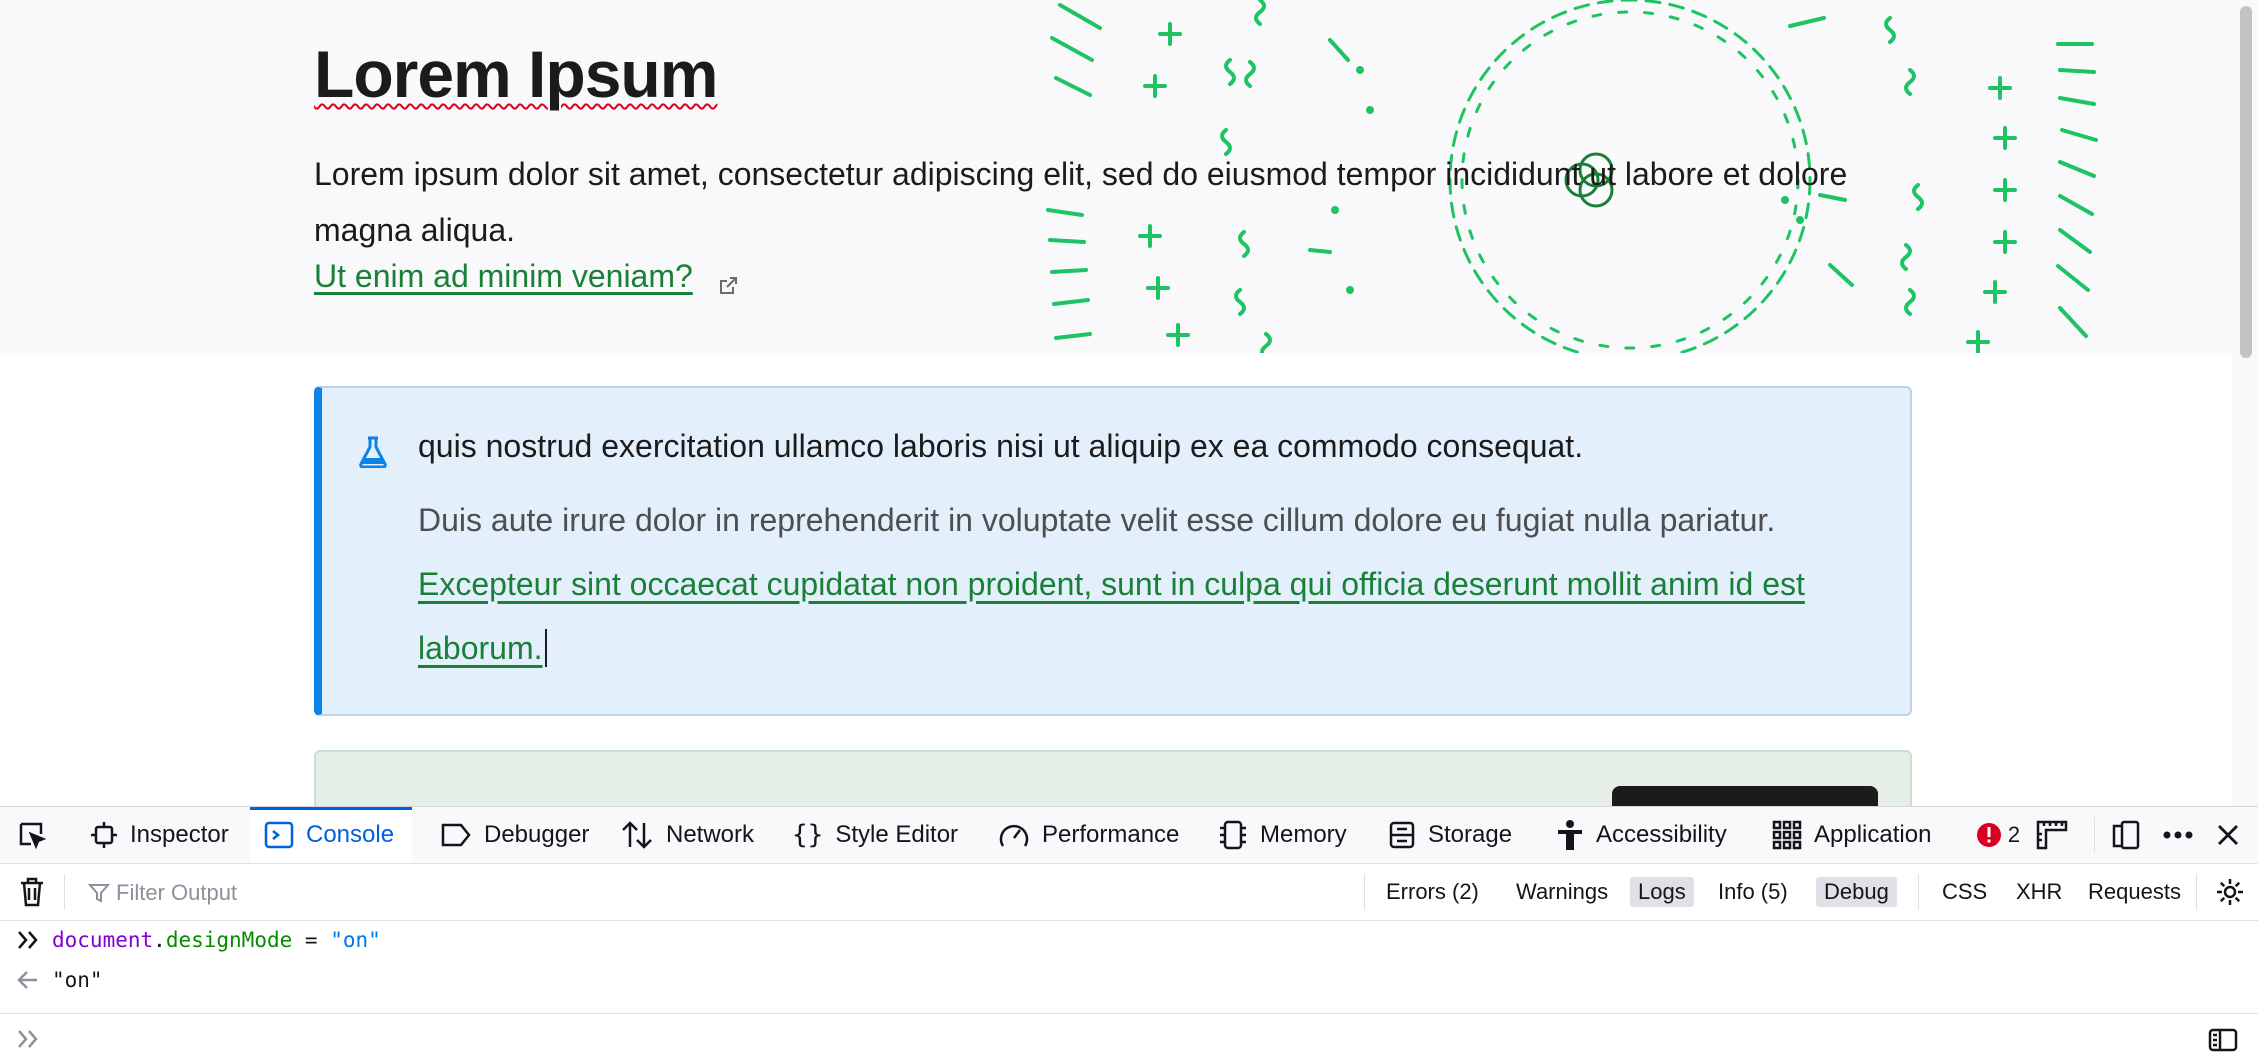 The image size is (2258, 1060). I want to click on tab-label: Storage, so click(1470, 834).